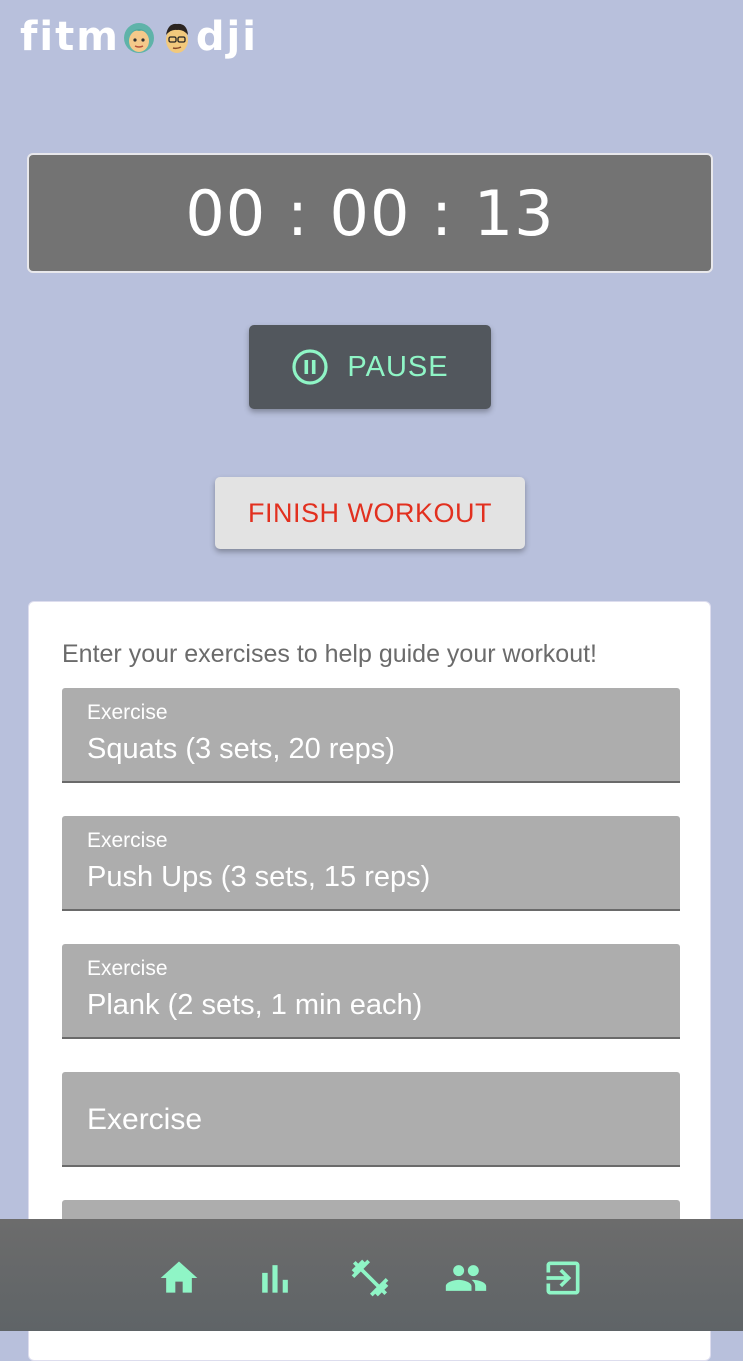  I want to click on female-avatar-icon, so click(139, 37).